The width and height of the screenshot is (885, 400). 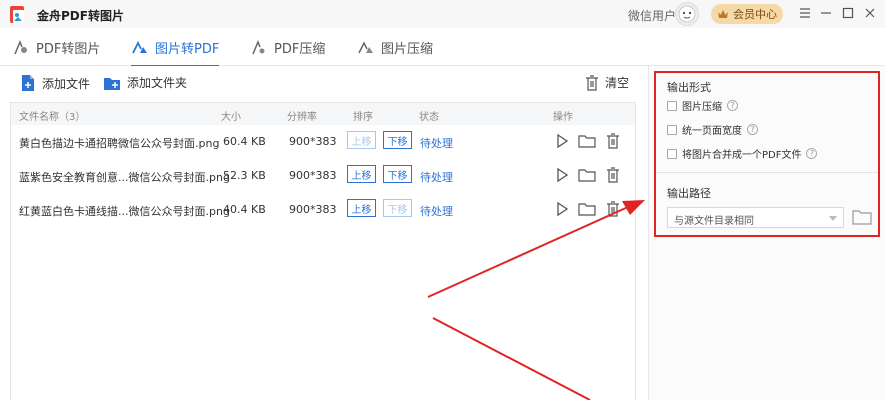 I want to click on title-bar: 金舟PDF转图片 微信用户 会员中心, so click(x=442, y=14).